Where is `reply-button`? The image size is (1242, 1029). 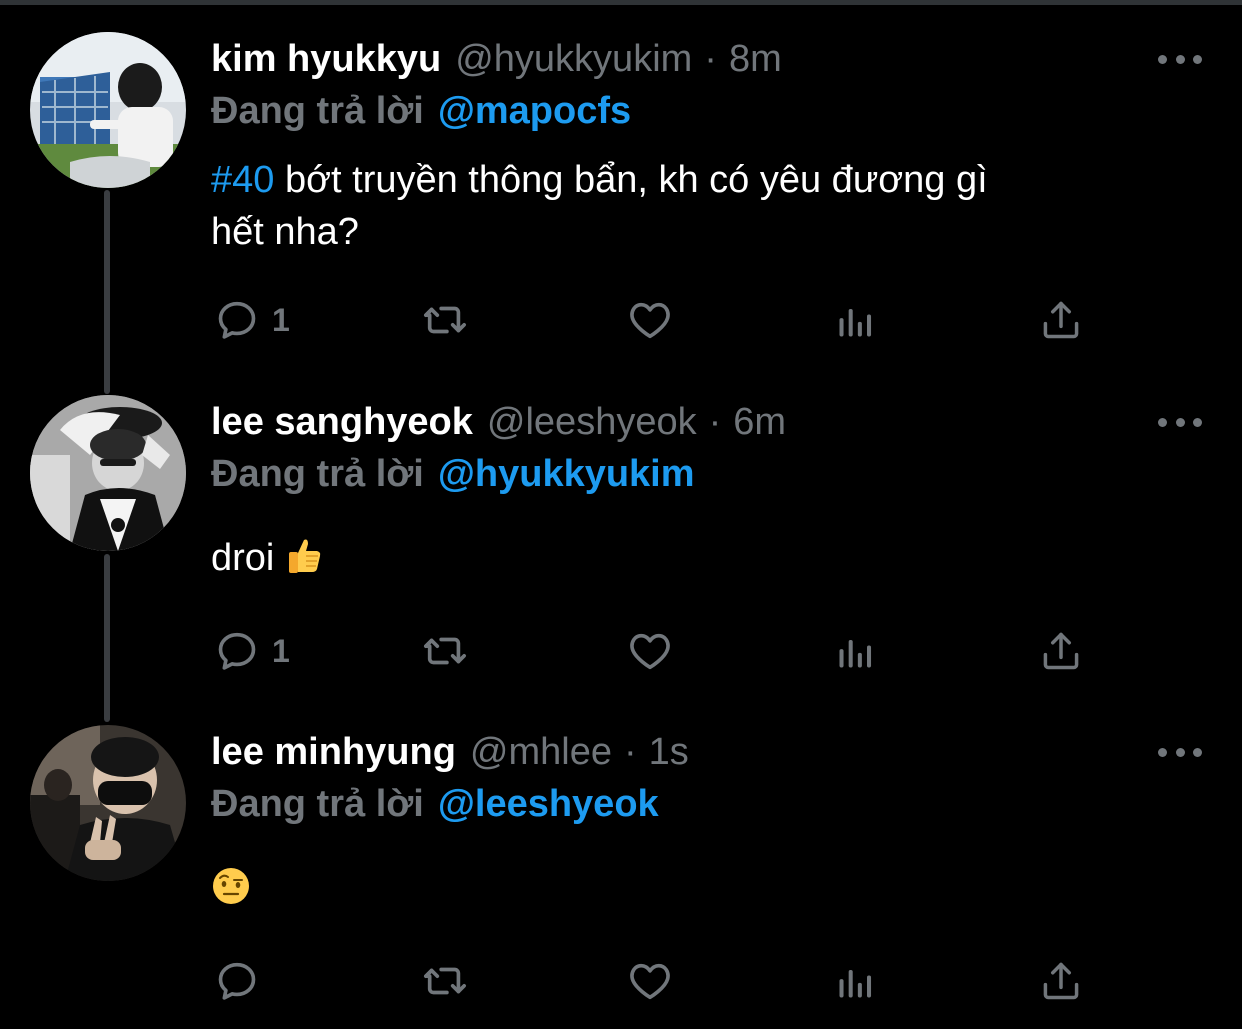
reply-button is located at coordinates (243, 981).